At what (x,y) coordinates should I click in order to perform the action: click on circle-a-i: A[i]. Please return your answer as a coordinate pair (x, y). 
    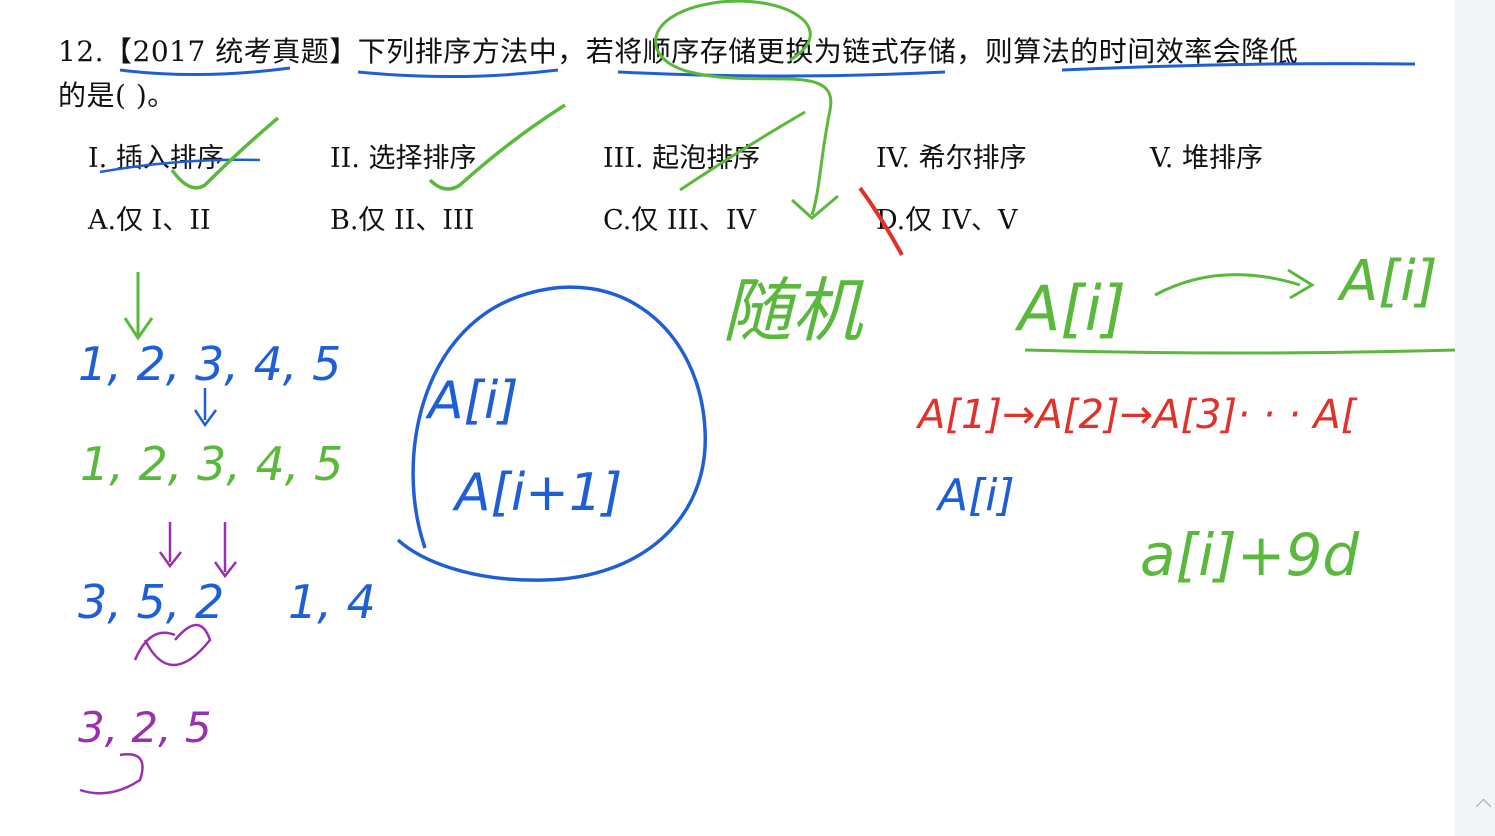
    Looking at the image, I should click on (472, 401).